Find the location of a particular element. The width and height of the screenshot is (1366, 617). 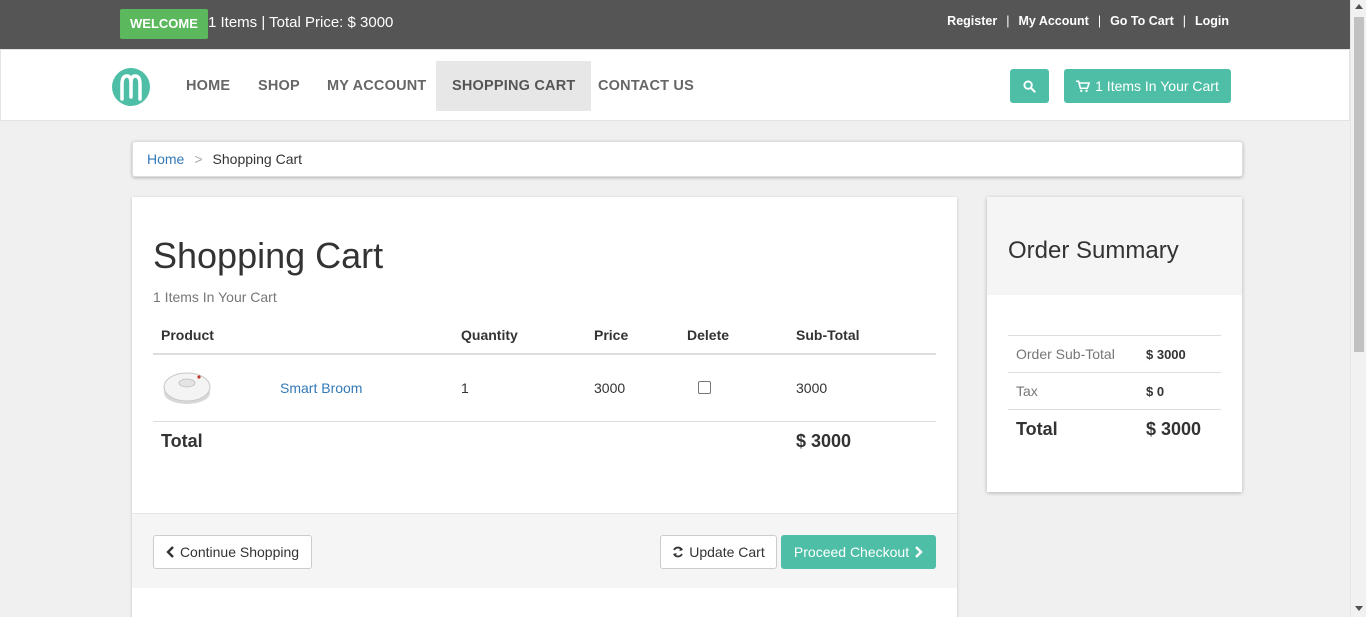

summary-row: Order Sub-Total $ 3000 is located at coordinates (1114, 354).